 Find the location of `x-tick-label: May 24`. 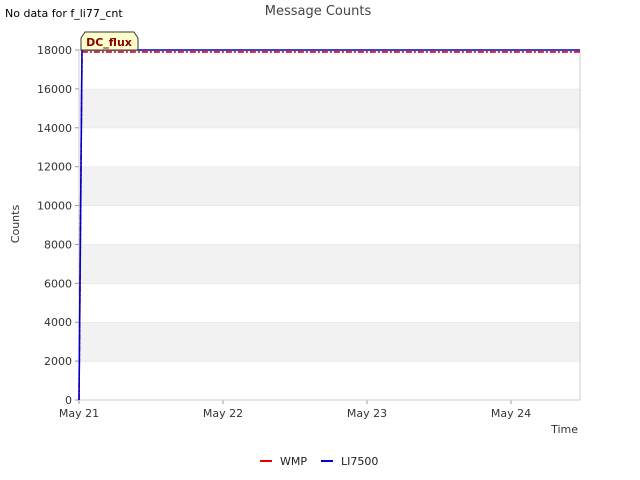

x-tick-label: May 24 is located at coordinates (511, 413).